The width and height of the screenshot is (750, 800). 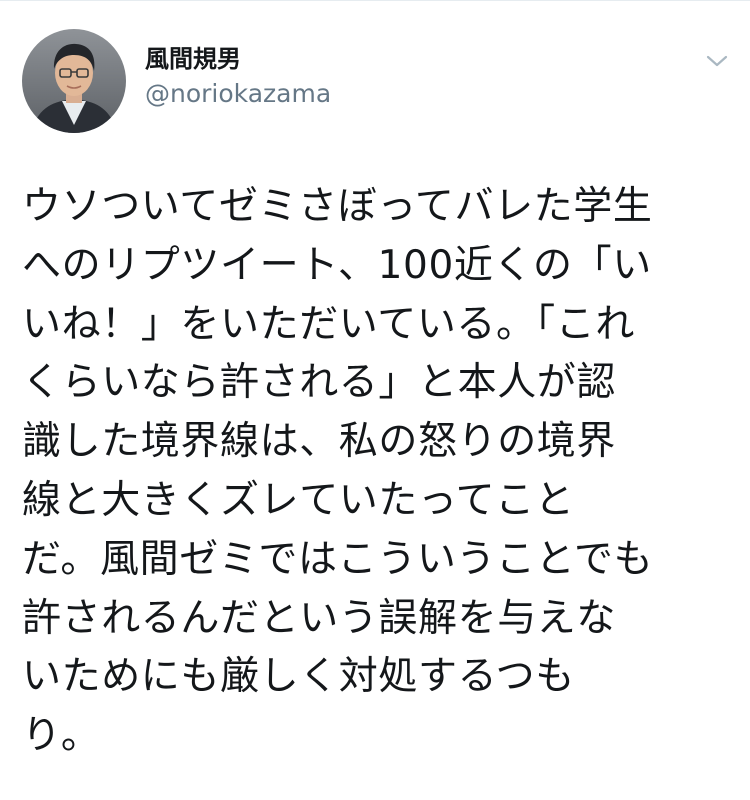 I want to click on tweet-text-line: へのリプツイート、100近くの「い, so click(x=337, y=265).